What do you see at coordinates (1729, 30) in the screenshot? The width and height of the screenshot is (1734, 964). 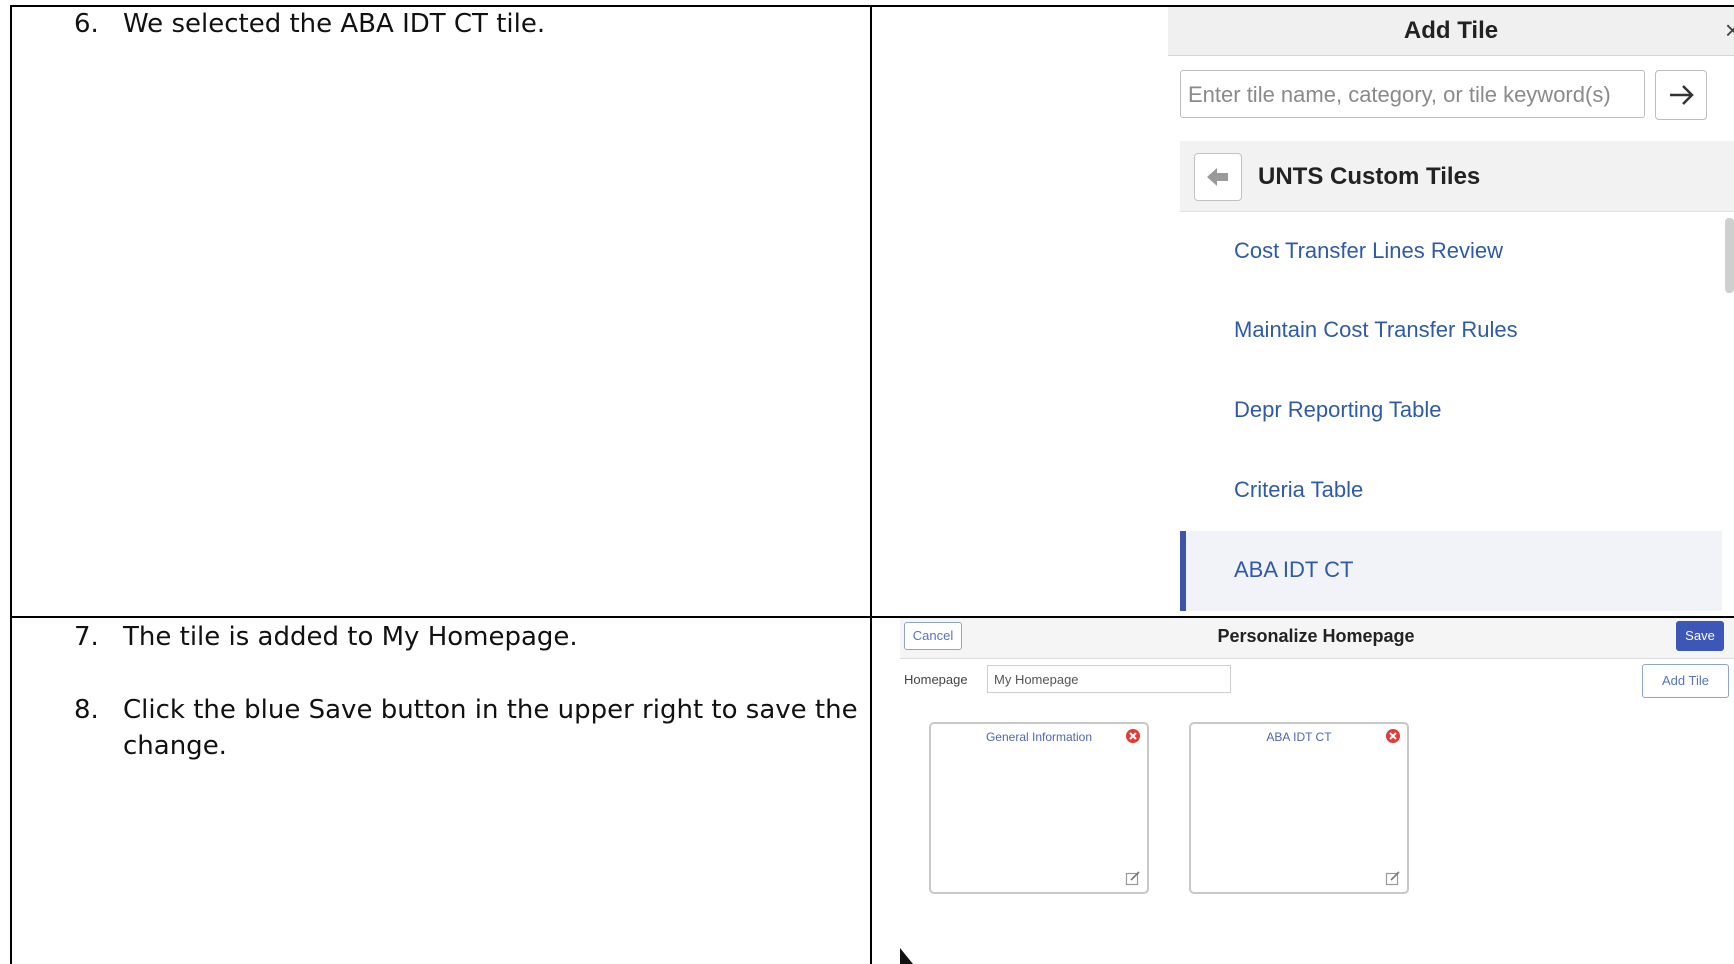 I see `close-icon: ×` at bounding box center [1729, 30].